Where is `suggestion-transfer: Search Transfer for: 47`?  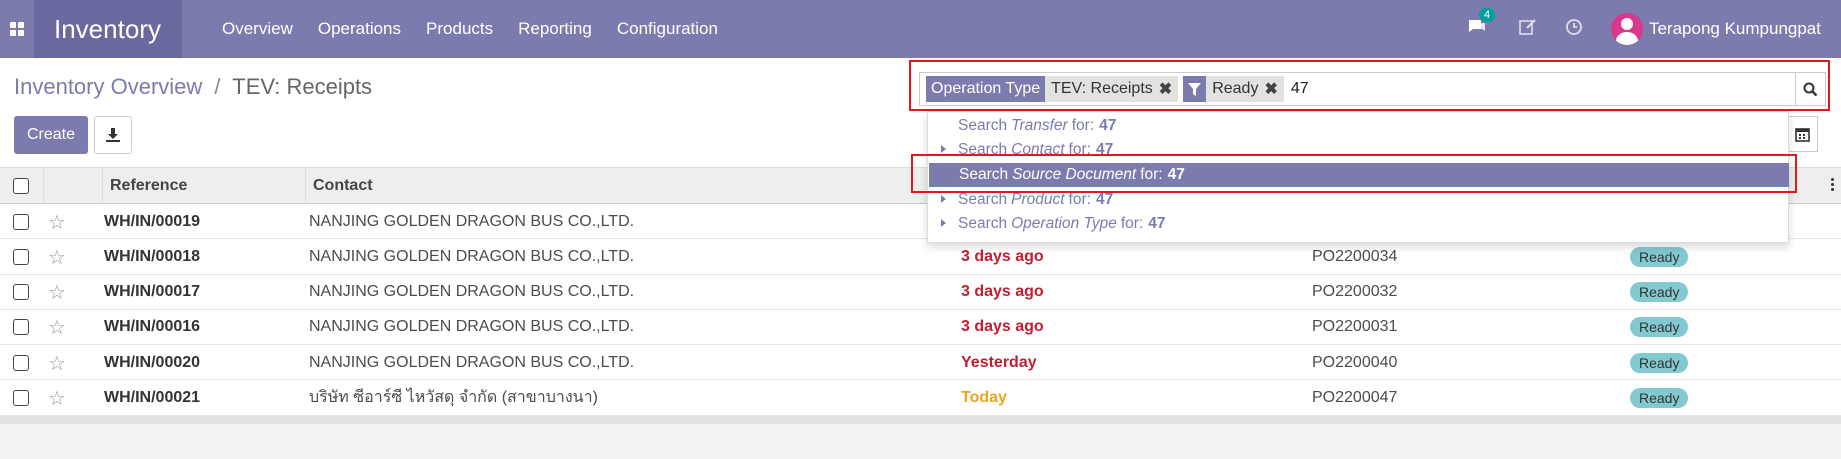
suggestion-transfer: Search Transfer for: 47 is located at coordinates (1358, 126).